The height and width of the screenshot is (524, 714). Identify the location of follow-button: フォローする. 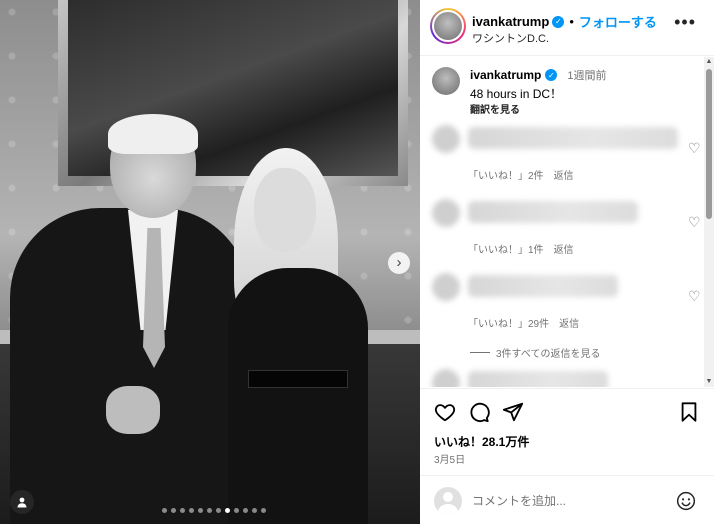
(618, 21).